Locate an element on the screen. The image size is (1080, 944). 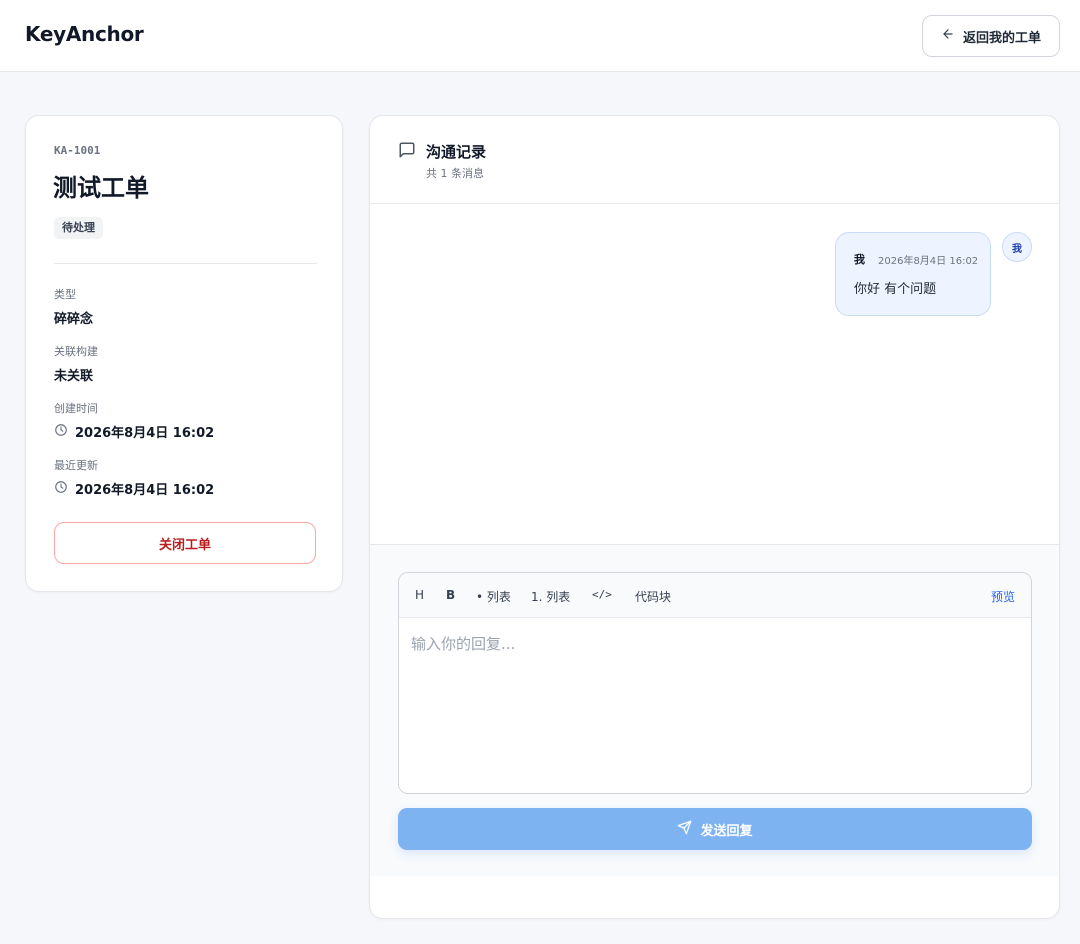
message-square-icon is located at coordinates (407, 150).